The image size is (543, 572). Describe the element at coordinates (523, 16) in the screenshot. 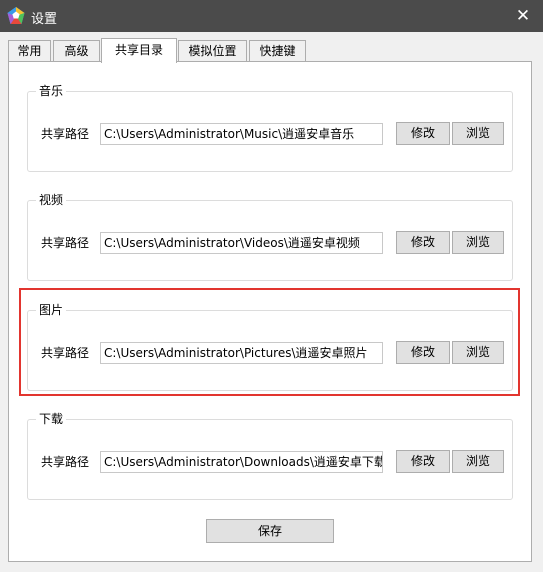

I see `close-button: ✕` at that location.